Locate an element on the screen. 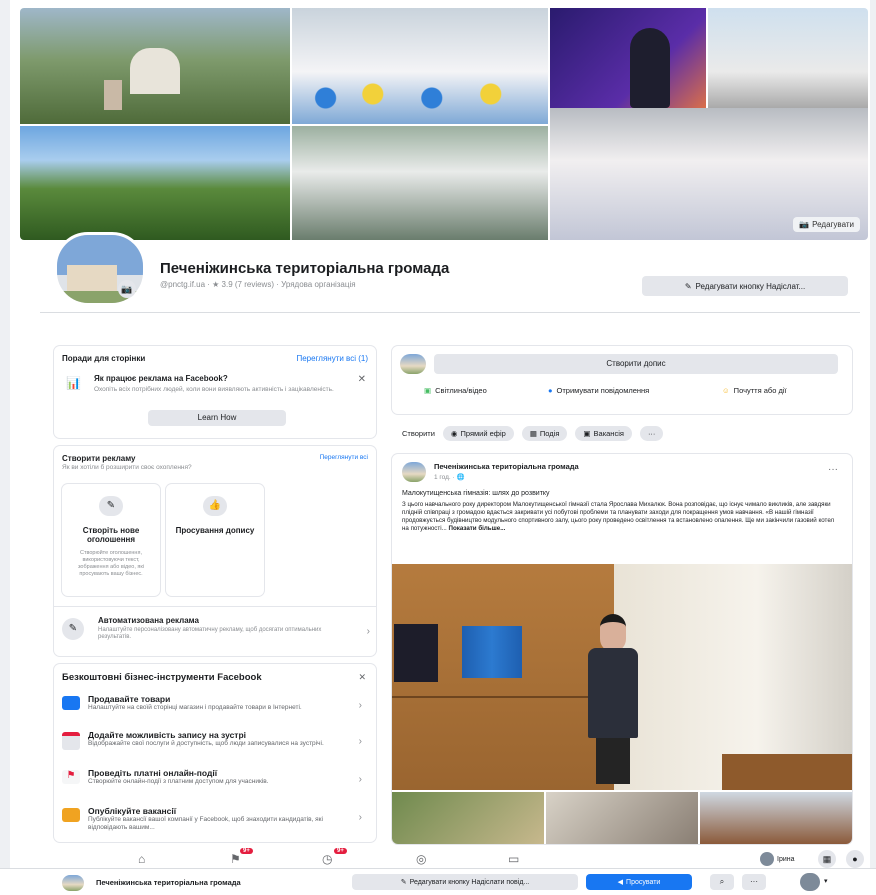 The image size is (876, 895). edit-cover-button: 📷 Редагувати is located at coordinates (826, 224).